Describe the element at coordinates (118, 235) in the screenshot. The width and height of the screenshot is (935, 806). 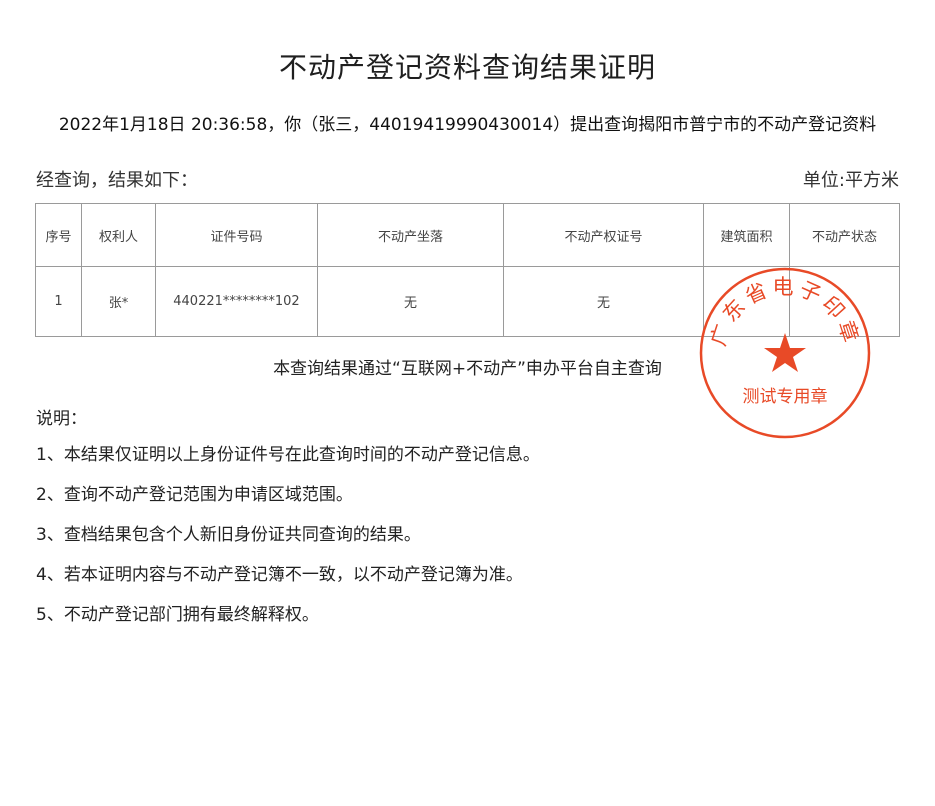
I see `col-header-owner: 权利人` at that location.